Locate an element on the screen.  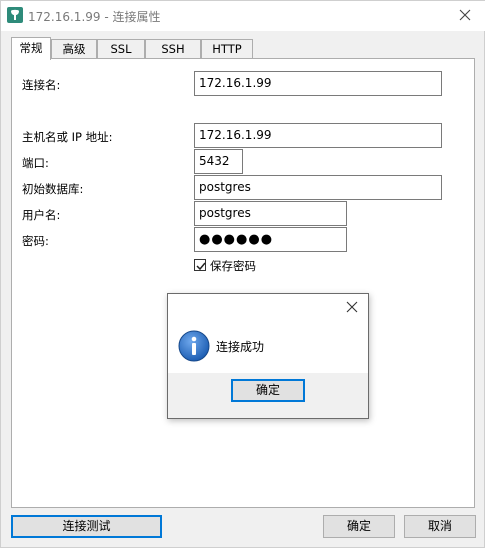
username-input: postgres is located at coordinates (270, 213).